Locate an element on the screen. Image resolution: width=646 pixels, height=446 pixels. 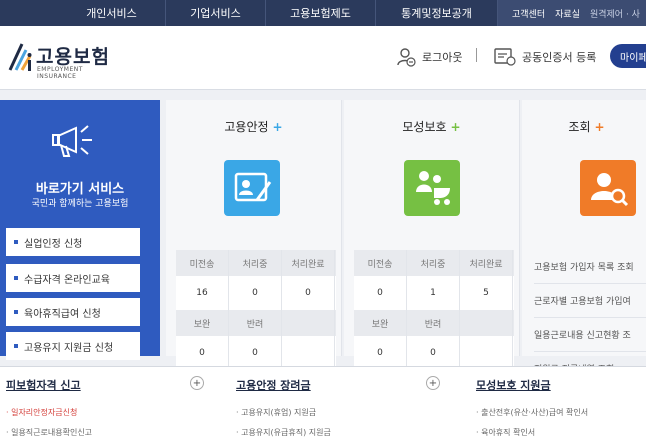
search-user-tile is located at coordinates (608, 188).